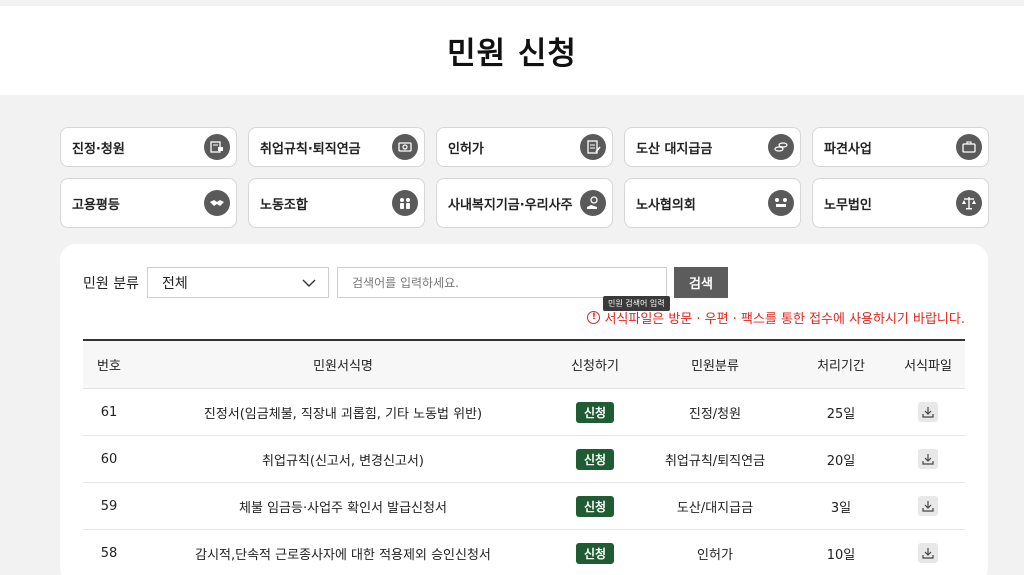 The width and height of the screenshot is (1024, 575). What do you see at coordinates (900, 147) in the screenshot?
I see `category-dispatch: 파견사업` at bounding box center [900, 147].